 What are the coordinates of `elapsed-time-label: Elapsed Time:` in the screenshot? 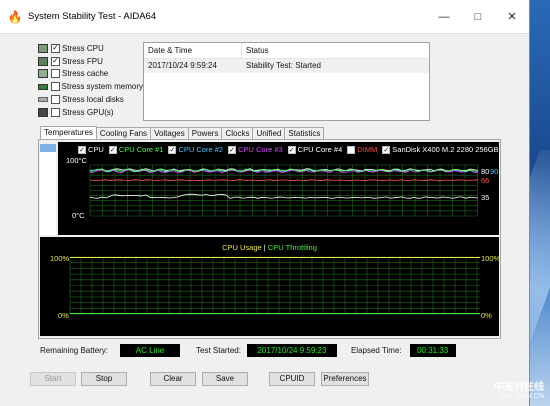 It's located at (376, 350).